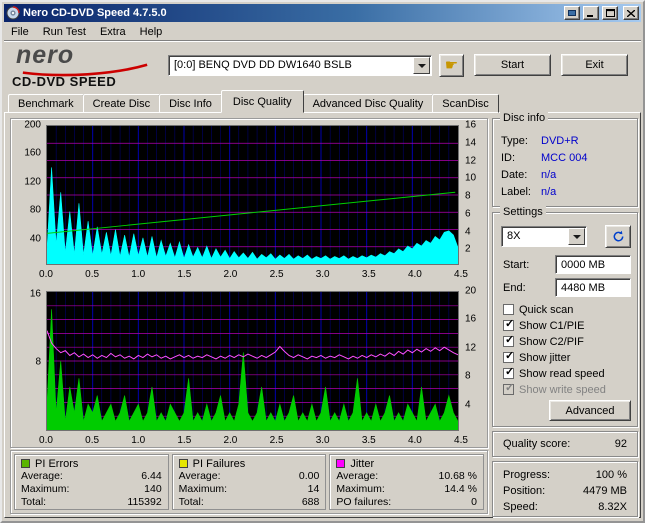  Describe the element at coordinates (35, 239) in the screenshot. I see `axis-tick: 40` at that location.